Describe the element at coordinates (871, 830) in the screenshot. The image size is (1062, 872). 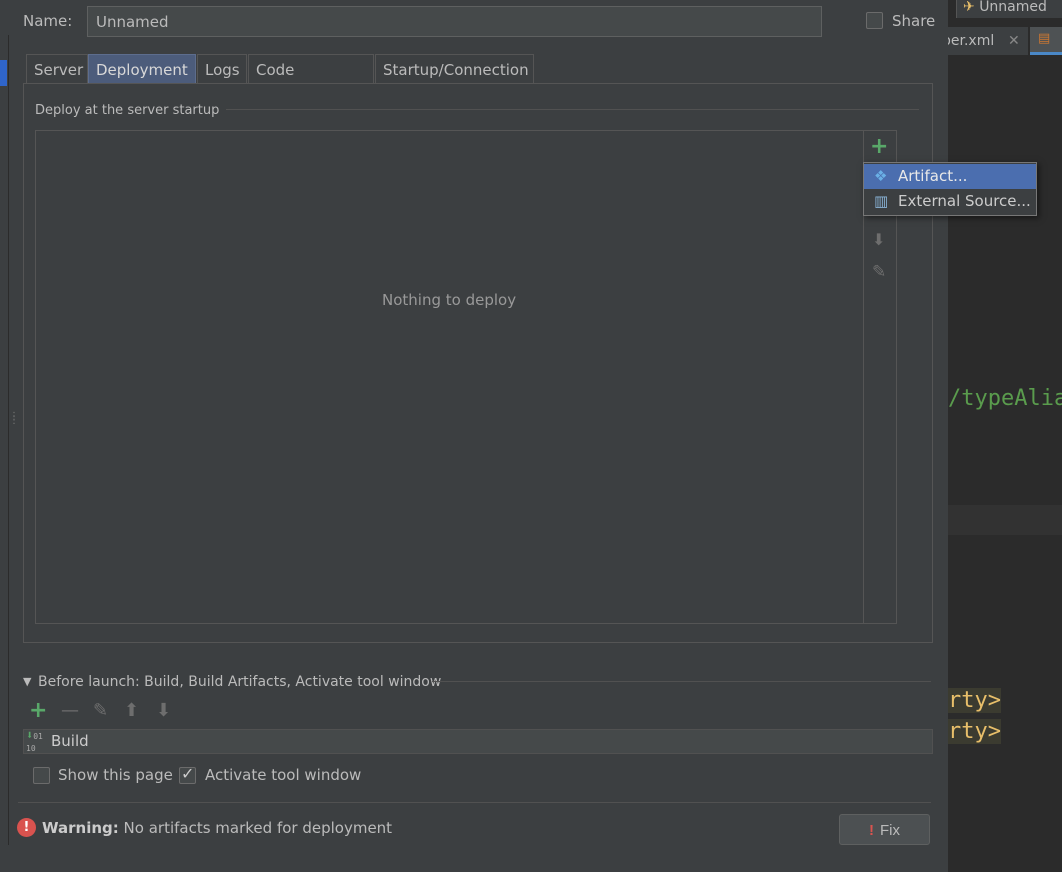
I see `error-bulb-icon: !` at that location.